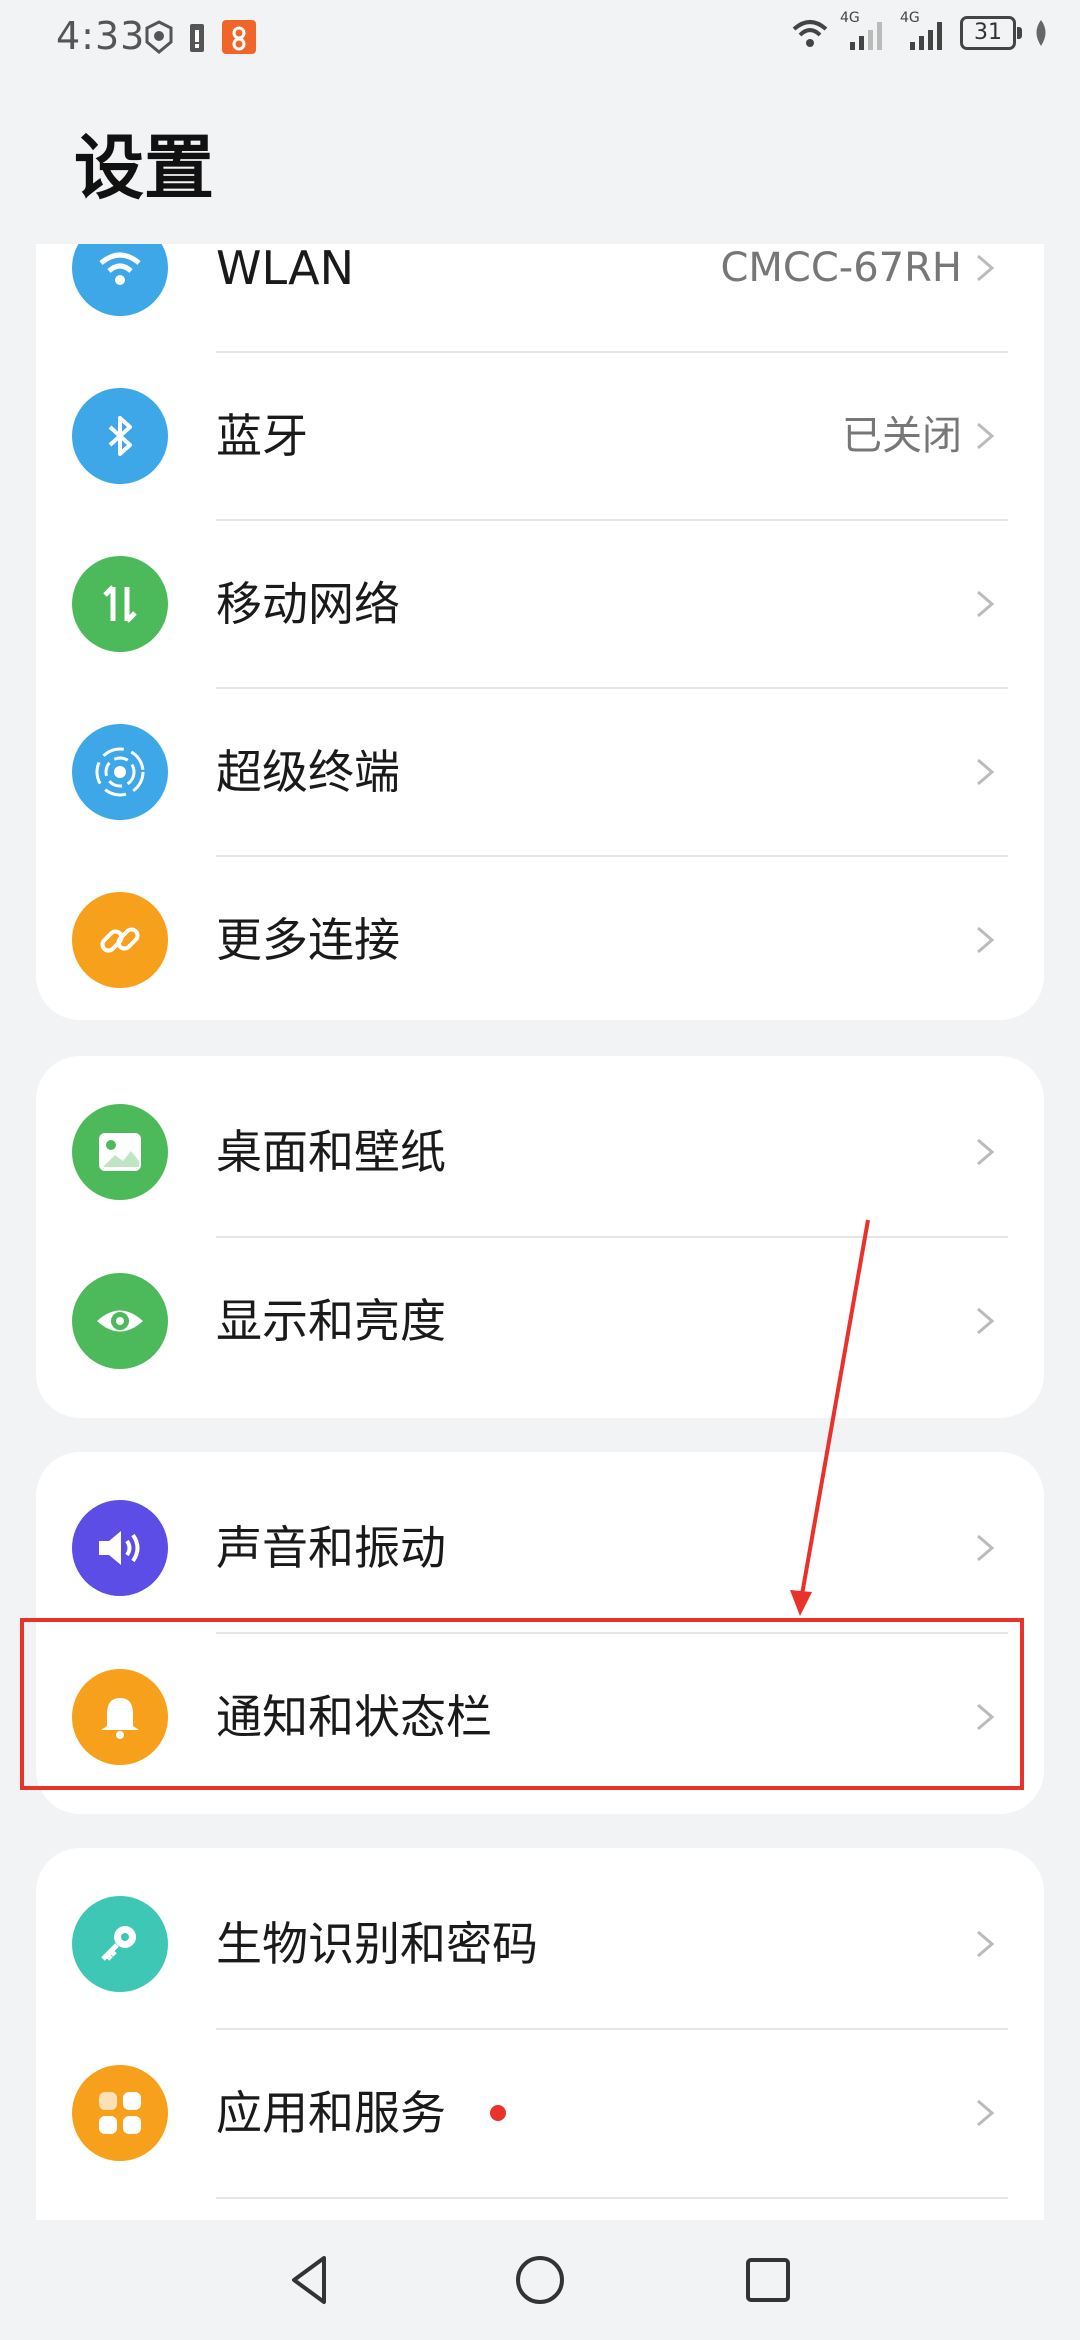 The width and height of the screenshot is (1080, 2340). I want to click on settings-item-mobile-network: 移动网络, so click(540, 604).